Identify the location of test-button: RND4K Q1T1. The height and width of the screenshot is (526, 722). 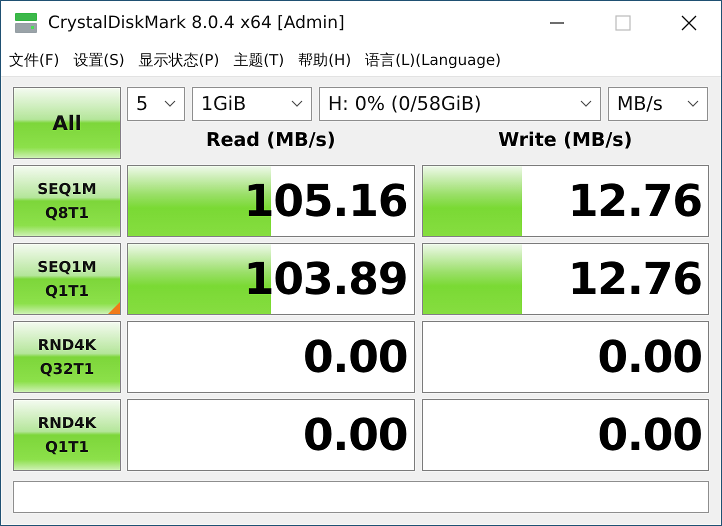
(67, 435).